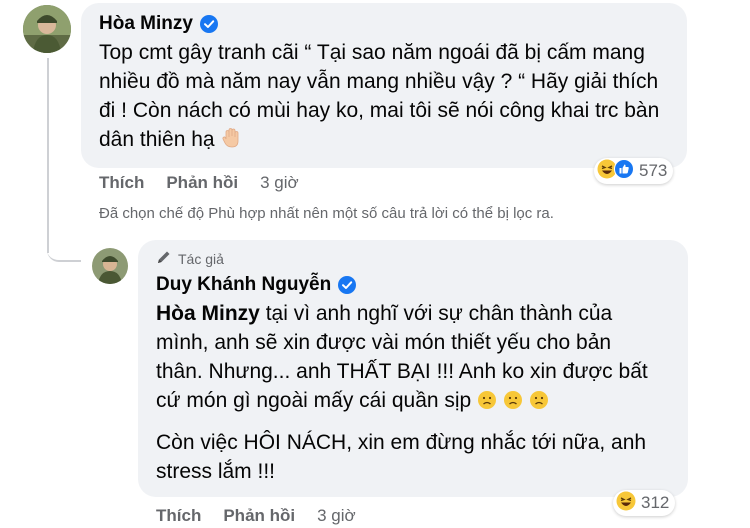 Image resolution: width=750 pixels, height=528 pixels. What do you see at coordinates (48, 155) in the screenshot?
I see `thread-line` at bounding box center [48, 155].